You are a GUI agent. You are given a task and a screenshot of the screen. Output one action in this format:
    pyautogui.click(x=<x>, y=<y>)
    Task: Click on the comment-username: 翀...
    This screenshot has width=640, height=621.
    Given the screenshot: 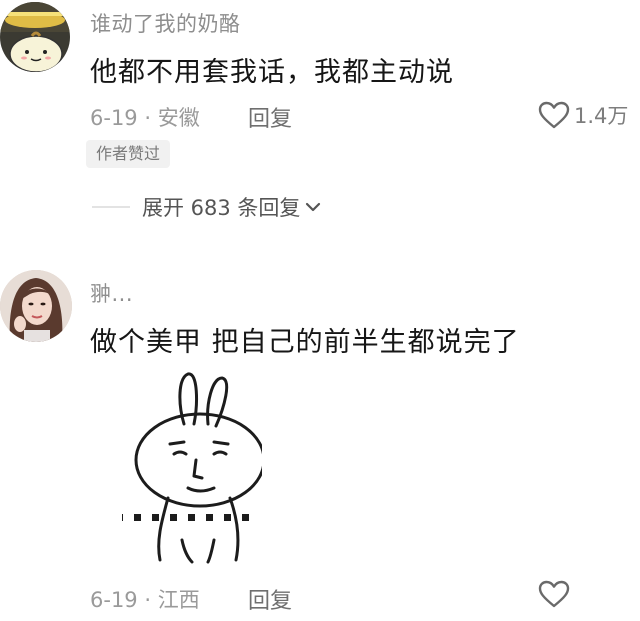 What is the action you would take?
    pyautogui.click(x=111, y=293)
    